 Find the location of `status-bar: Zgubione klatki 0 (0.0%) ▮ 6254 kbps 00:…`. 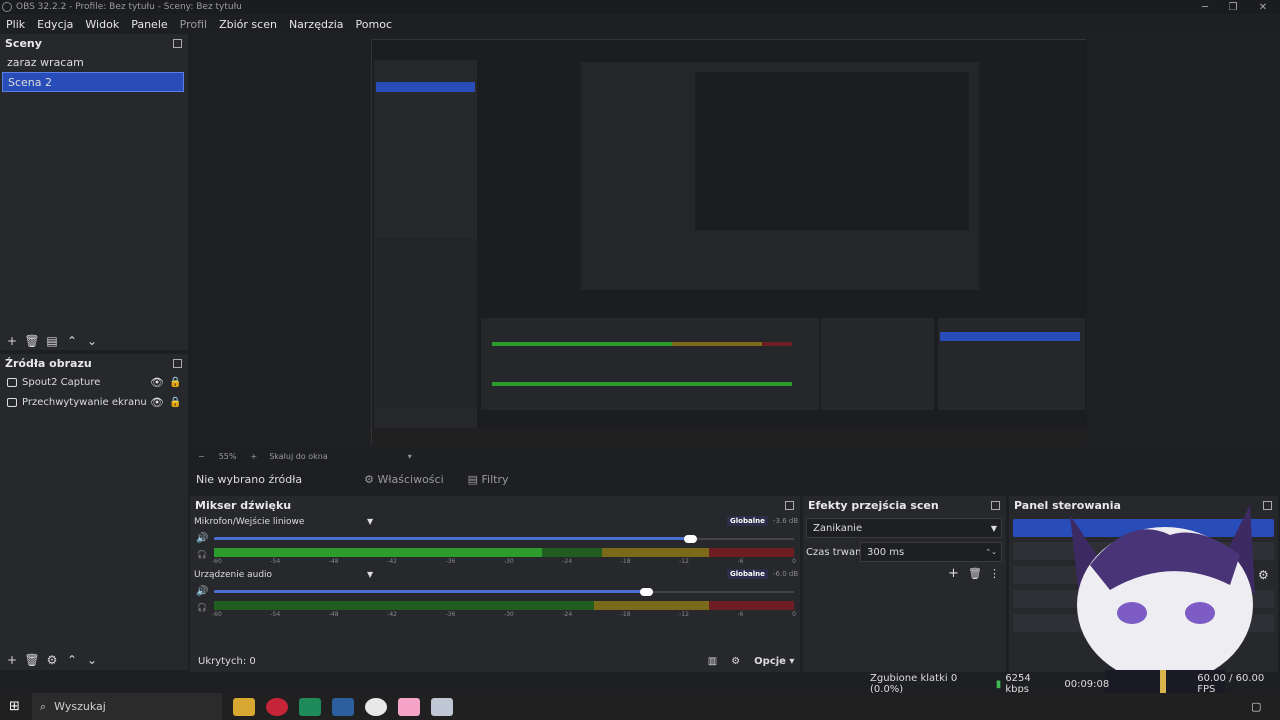

status-bar: Zgubione klatki 0 (0.0%) ▮ 6254 kbps 00:… is located at coordinates (640, 684).